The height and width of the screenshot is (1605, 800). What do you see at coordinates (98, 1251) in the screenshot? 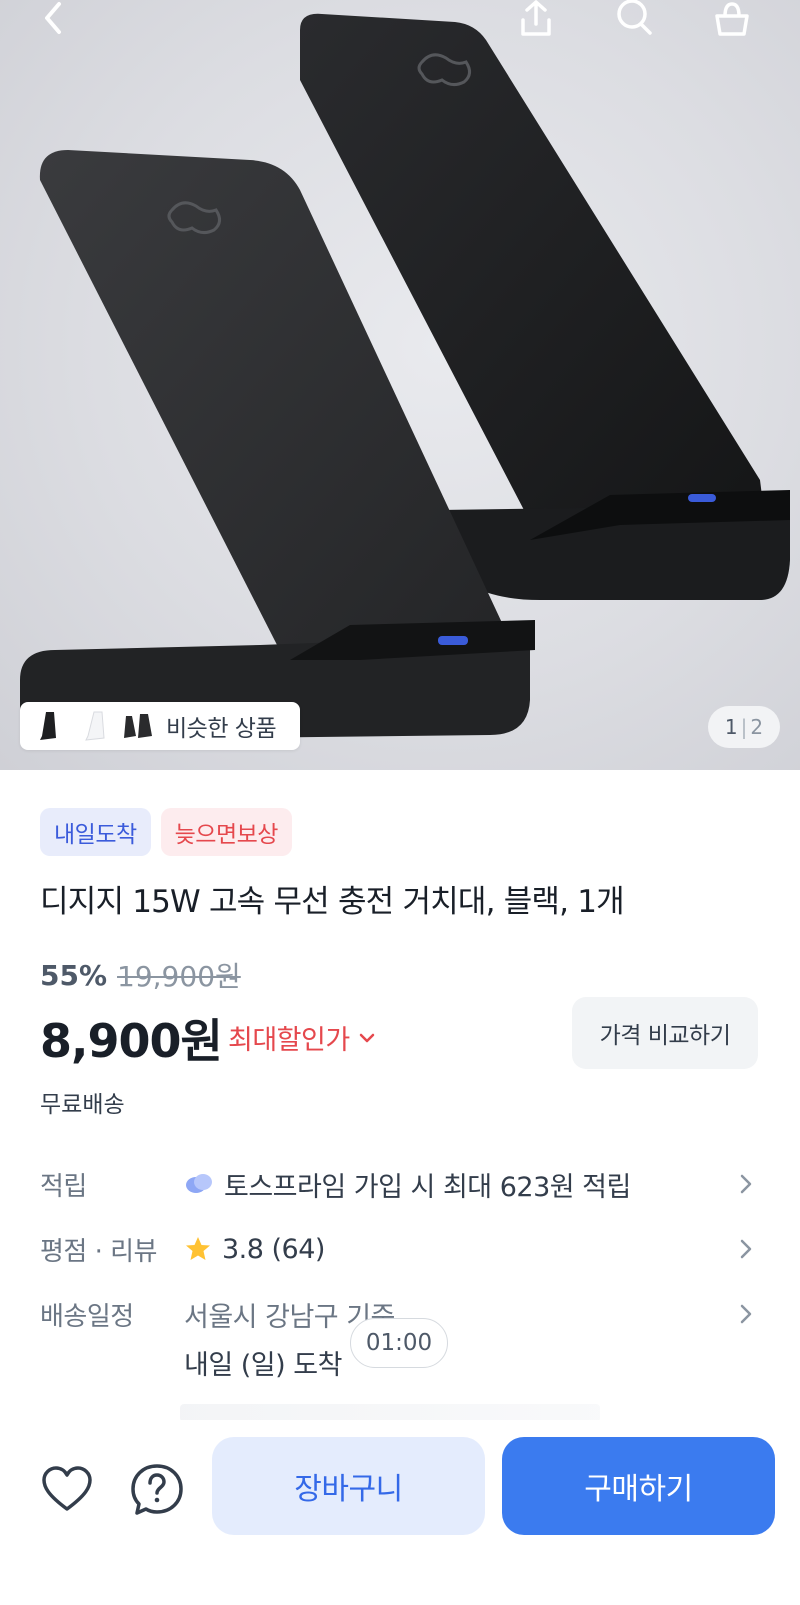
I see `rating-label: 평점 · 리뷰` at bounding box center [98, 1251].